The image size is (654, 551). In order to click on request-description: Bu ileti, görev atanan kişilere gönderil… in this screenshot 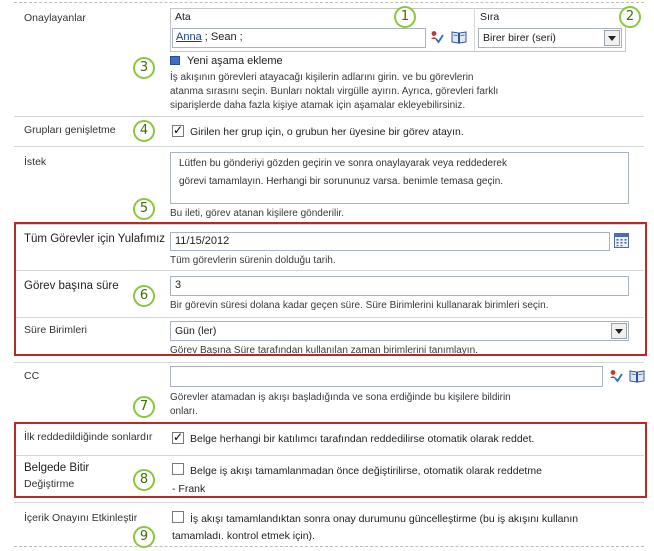, I will do `click(257, 213)`.